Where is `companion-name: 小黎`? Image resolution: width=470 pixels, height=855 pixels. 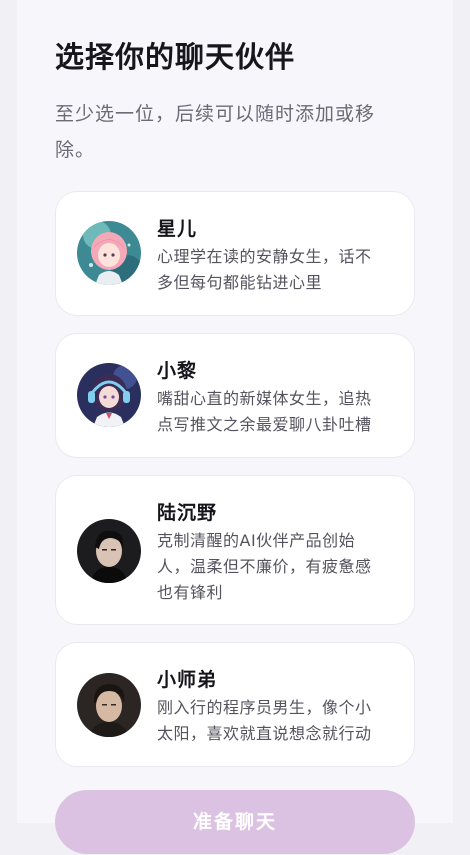 companion-name: 小黎 is located at coordinates (177, 371).